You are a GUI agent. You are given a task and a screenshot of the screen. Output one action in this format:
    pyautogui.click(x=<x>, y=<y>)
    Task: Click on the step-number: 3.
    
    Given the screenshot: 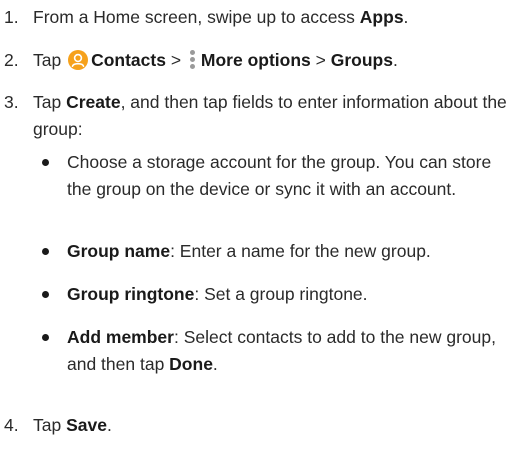 What is the action you would take?
    pyautogui.click(x=11, y=102)
    